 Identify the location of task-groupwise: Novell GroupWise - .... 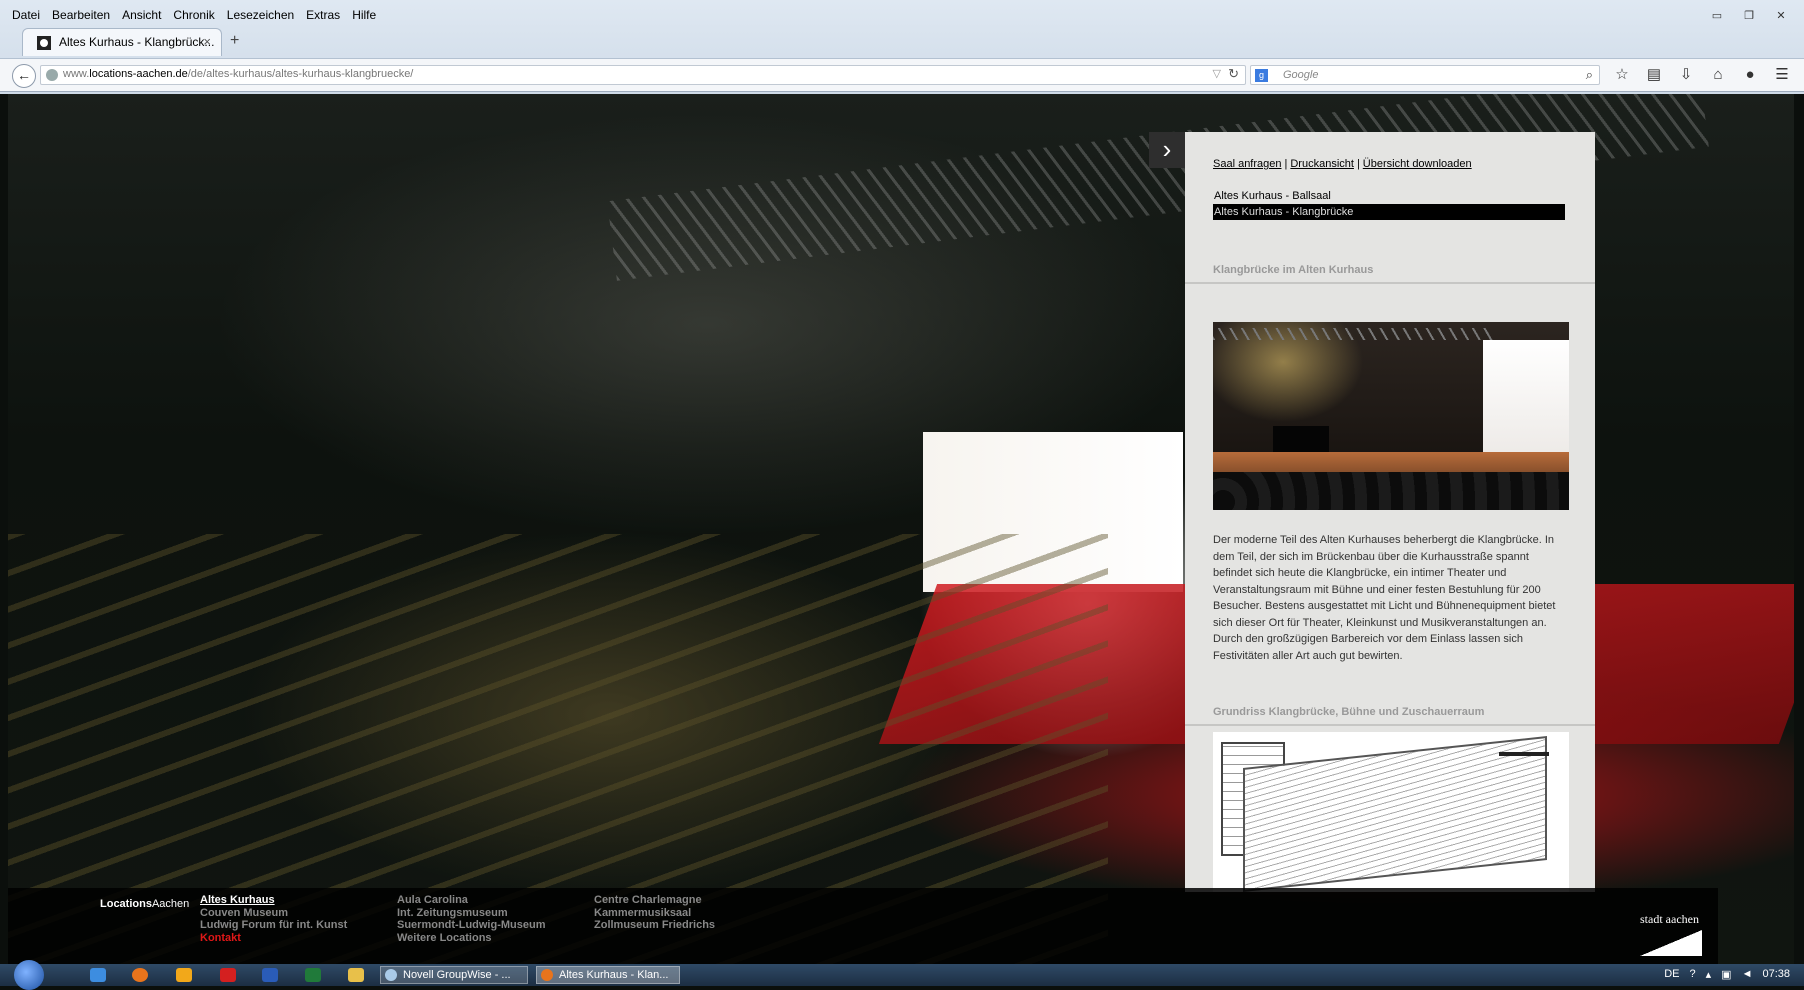
(454, 975).